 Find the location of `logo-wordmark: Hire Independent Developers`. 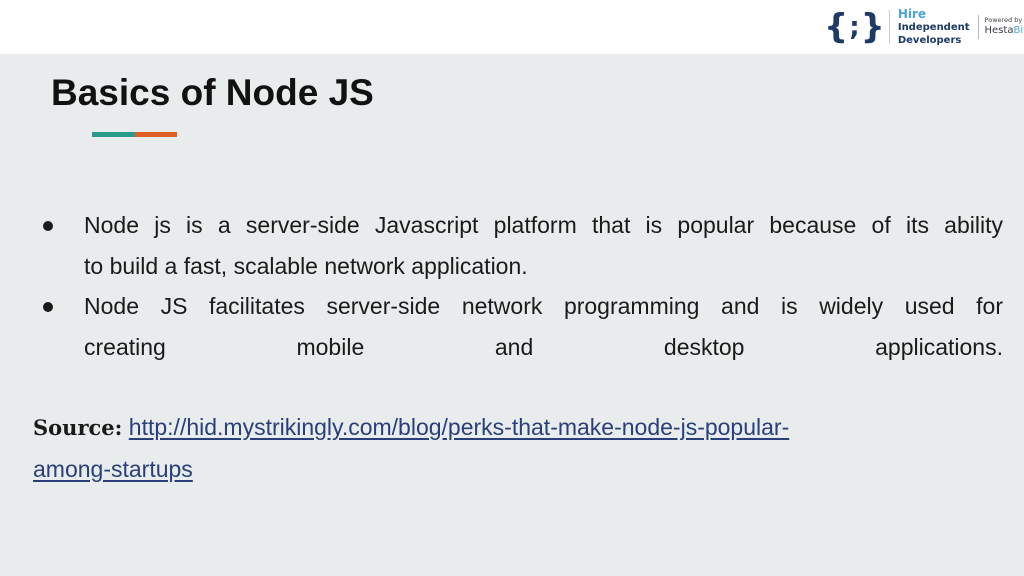

logo-wordmark: Hire Independent Developers is located at coordinates (934, 27).